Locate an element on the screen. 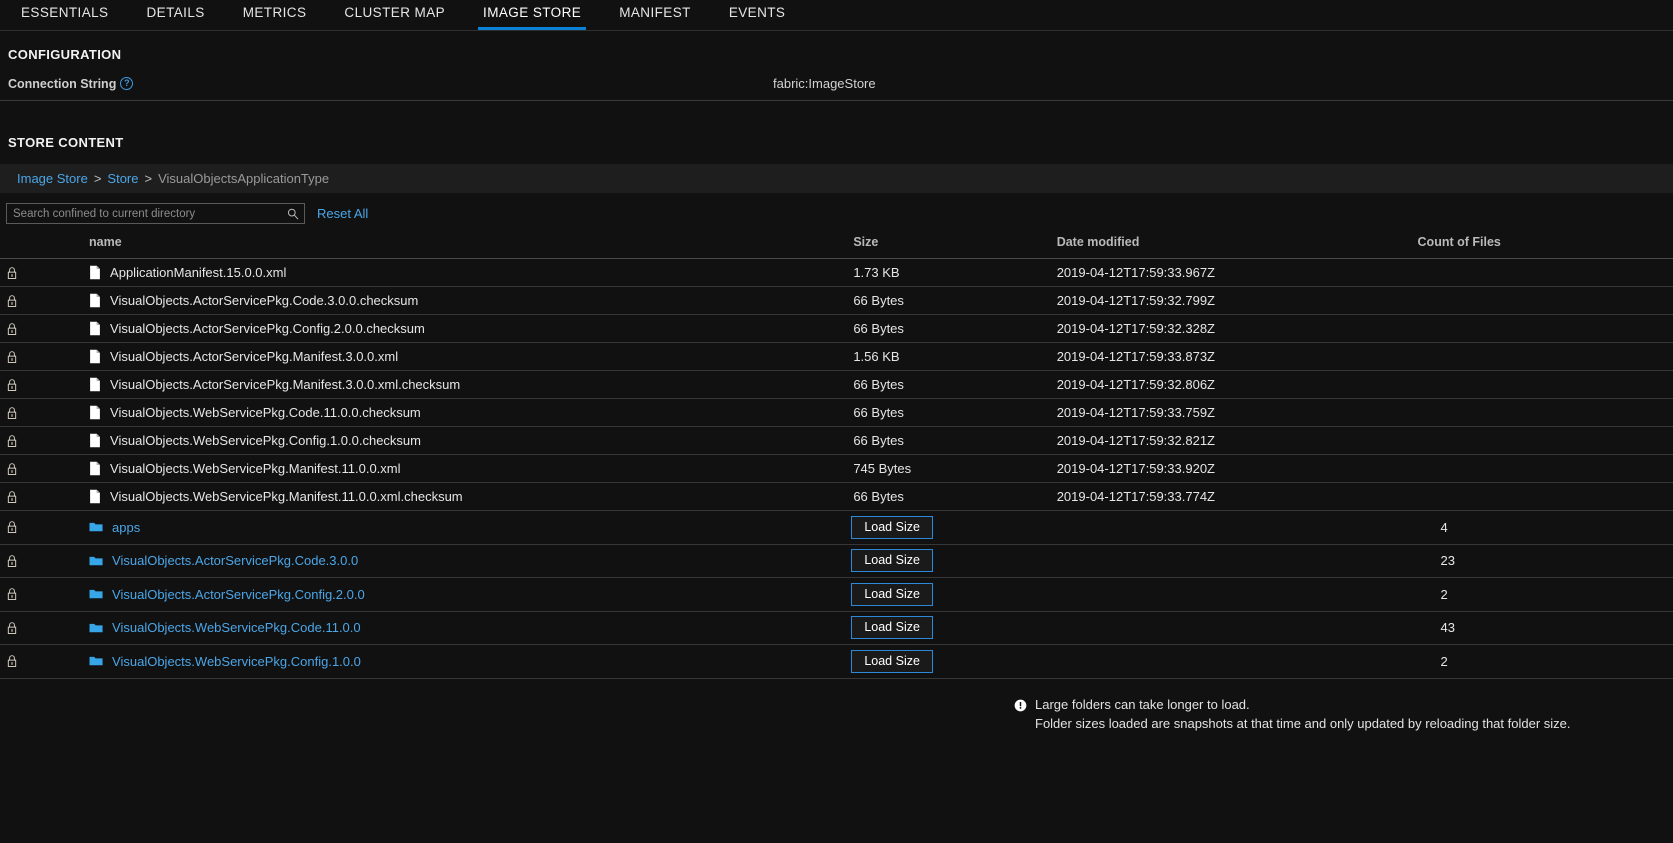  row-date-value: 2019-04-12T17:59:33.967Z is located at coordinates (1135, 272).